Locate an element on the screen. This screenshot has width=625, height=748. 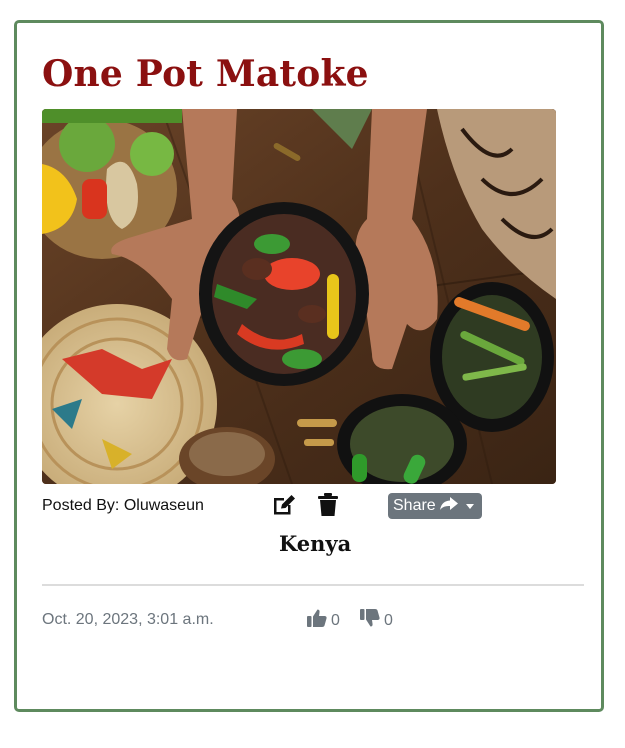
edit-icon is located at coordinates (284, 505).